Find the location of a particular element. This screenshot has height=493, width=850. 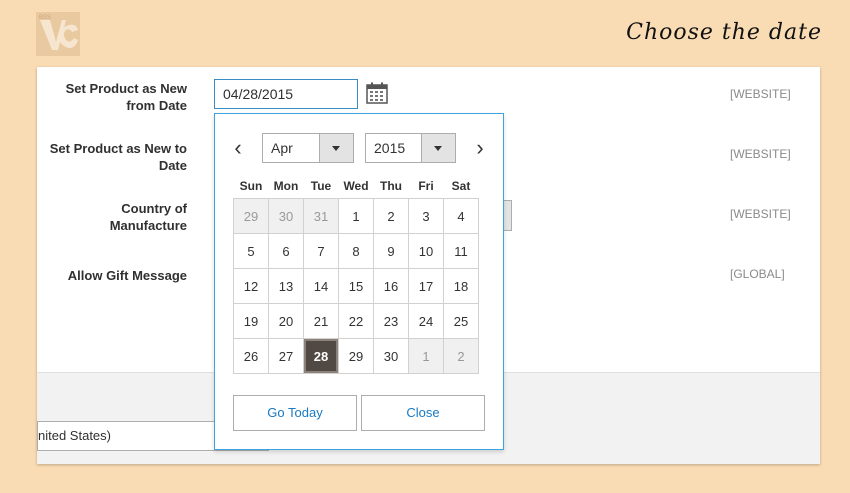

day-cell: 22 is located at coordinates (356, 321).